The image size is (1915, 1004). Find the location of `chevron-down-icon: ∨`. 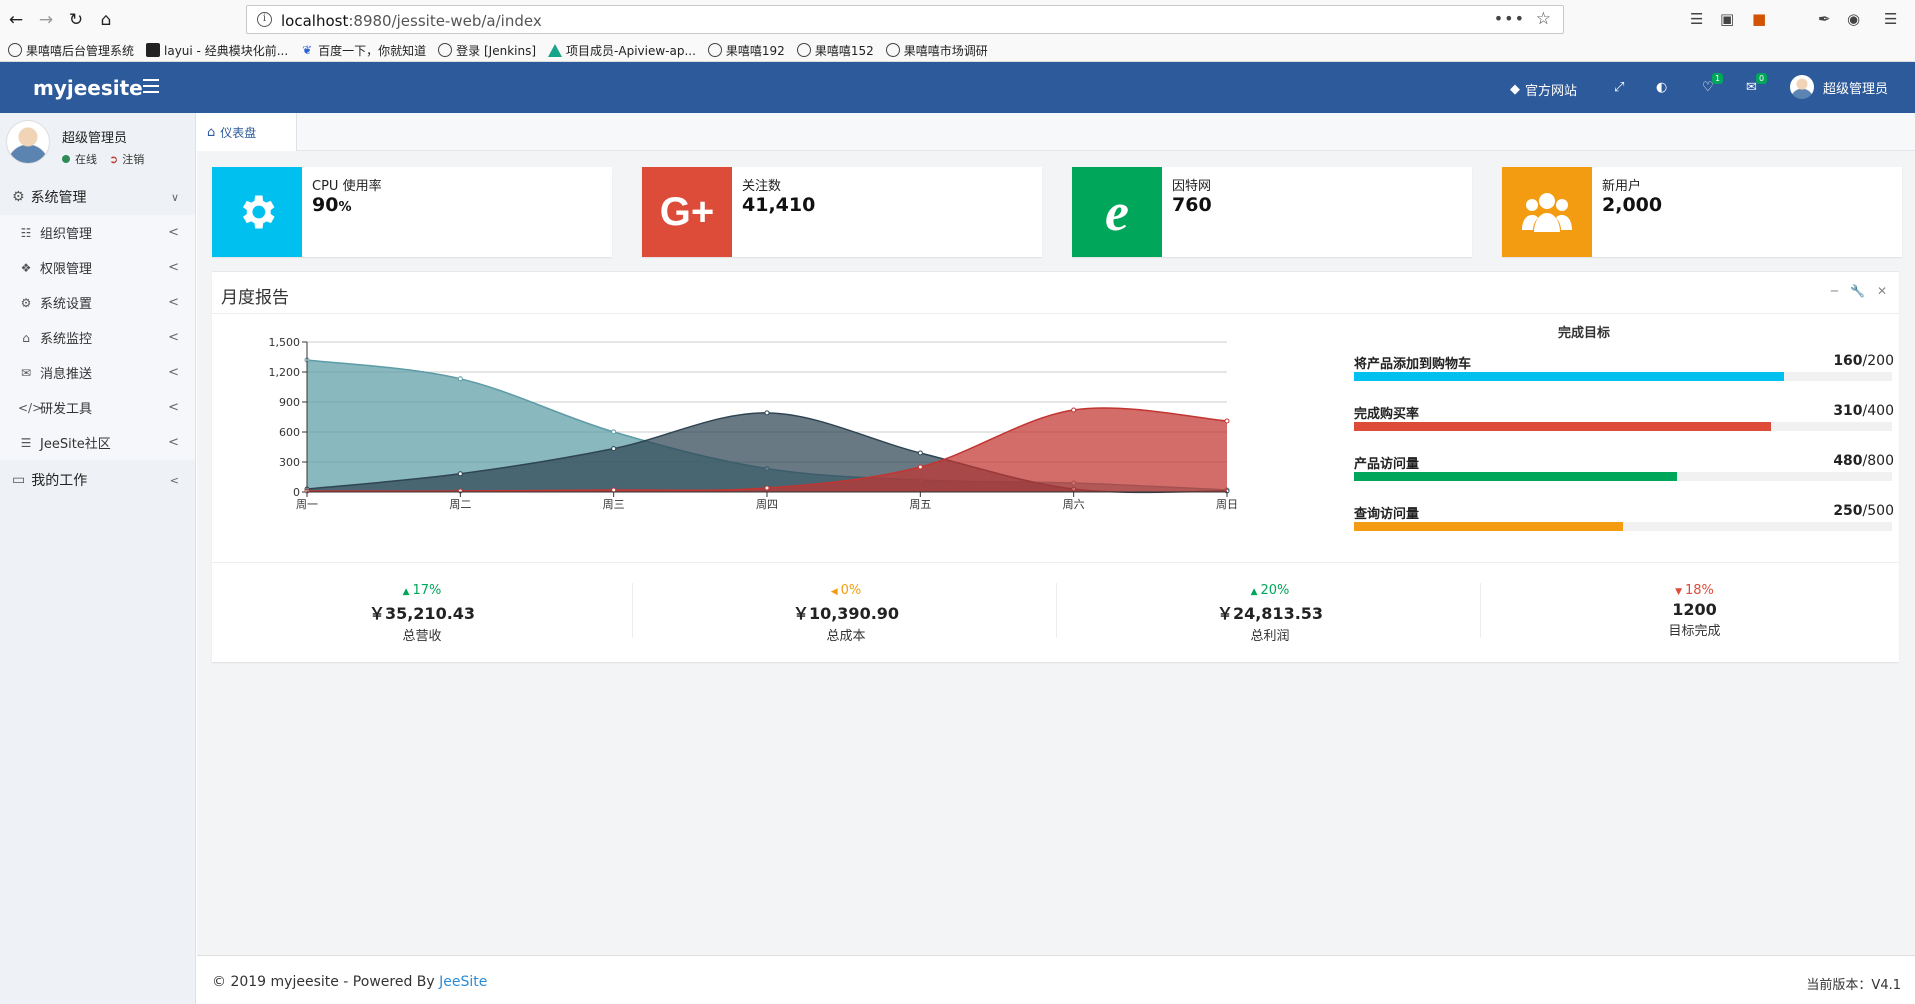

chevron-down-icon: ∨ is located at coordinates (174, 197).